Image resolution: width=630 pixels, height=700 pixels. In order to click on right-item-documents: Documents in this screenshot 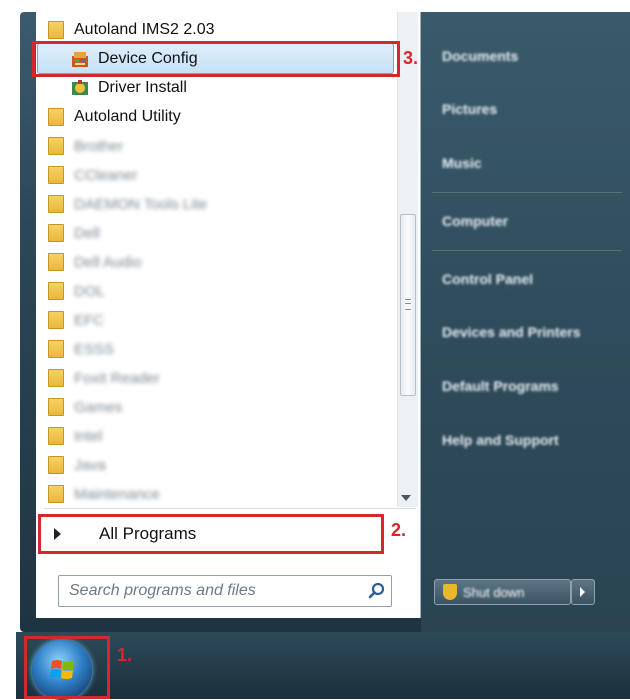, I will do `click(480, 56)`.